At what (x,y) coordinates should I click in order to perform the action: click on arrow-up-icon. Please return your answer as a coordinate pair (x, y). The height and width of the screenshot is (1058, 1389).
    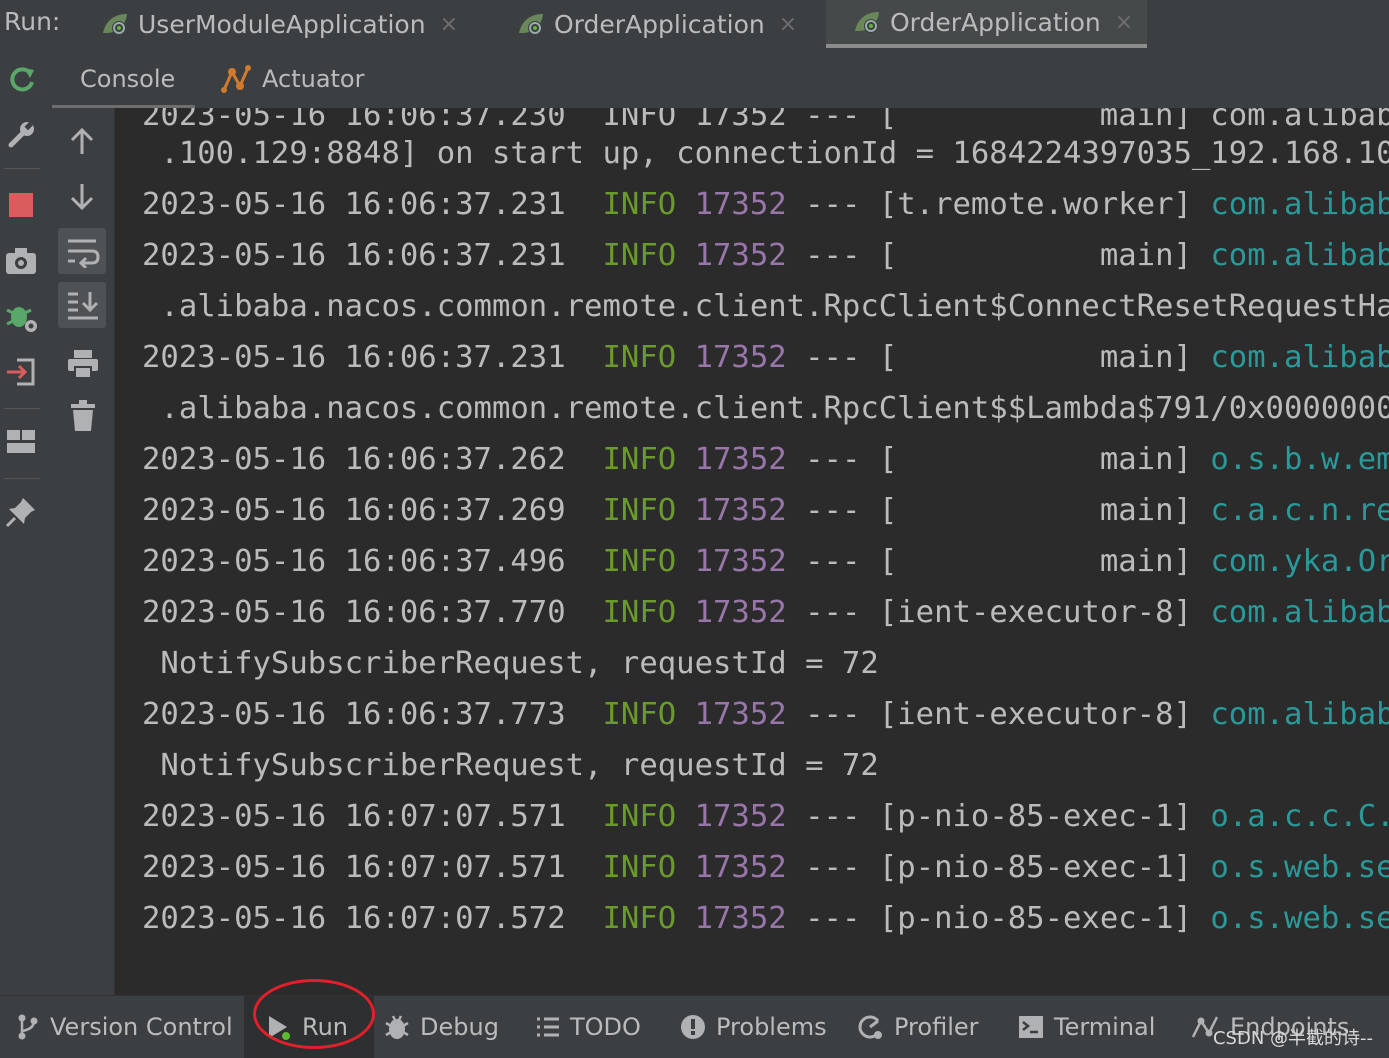
    Looking at the image, I should click on (82, 141).